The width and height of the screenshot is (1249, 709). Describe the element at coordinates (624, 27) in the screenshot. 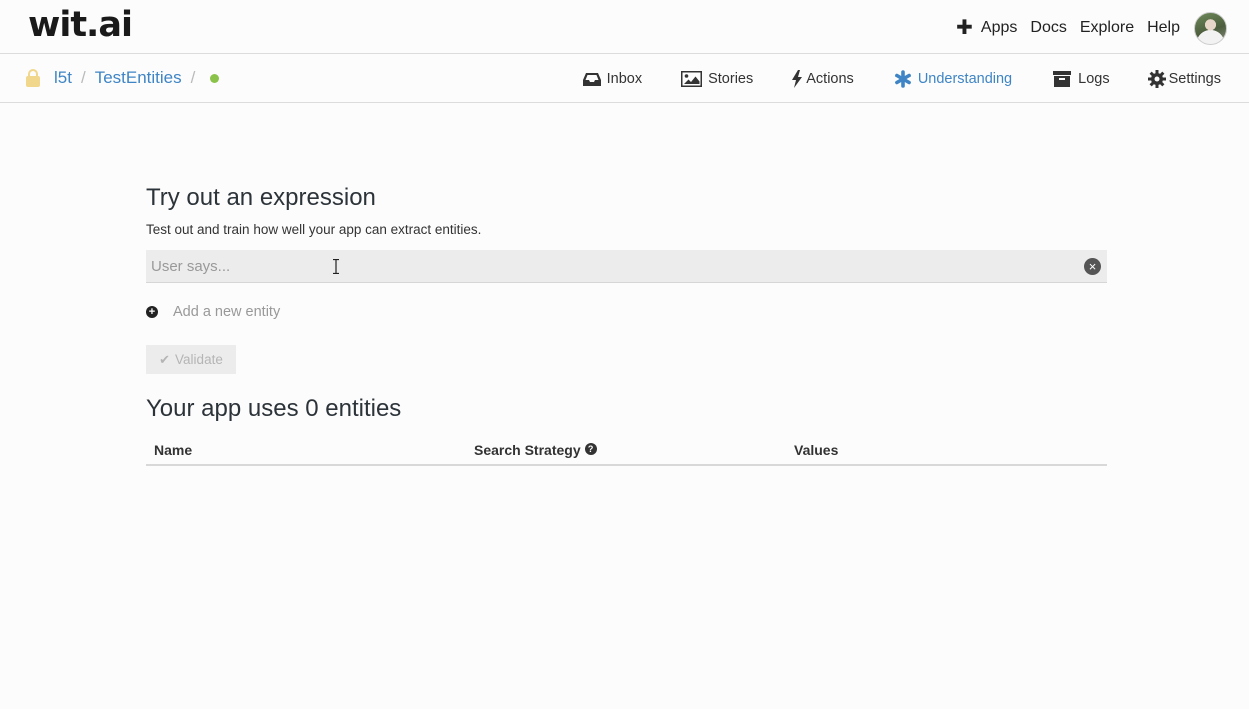

I see `top-header: wit.ai ✚ Apps Docs Explore Help` at that location.